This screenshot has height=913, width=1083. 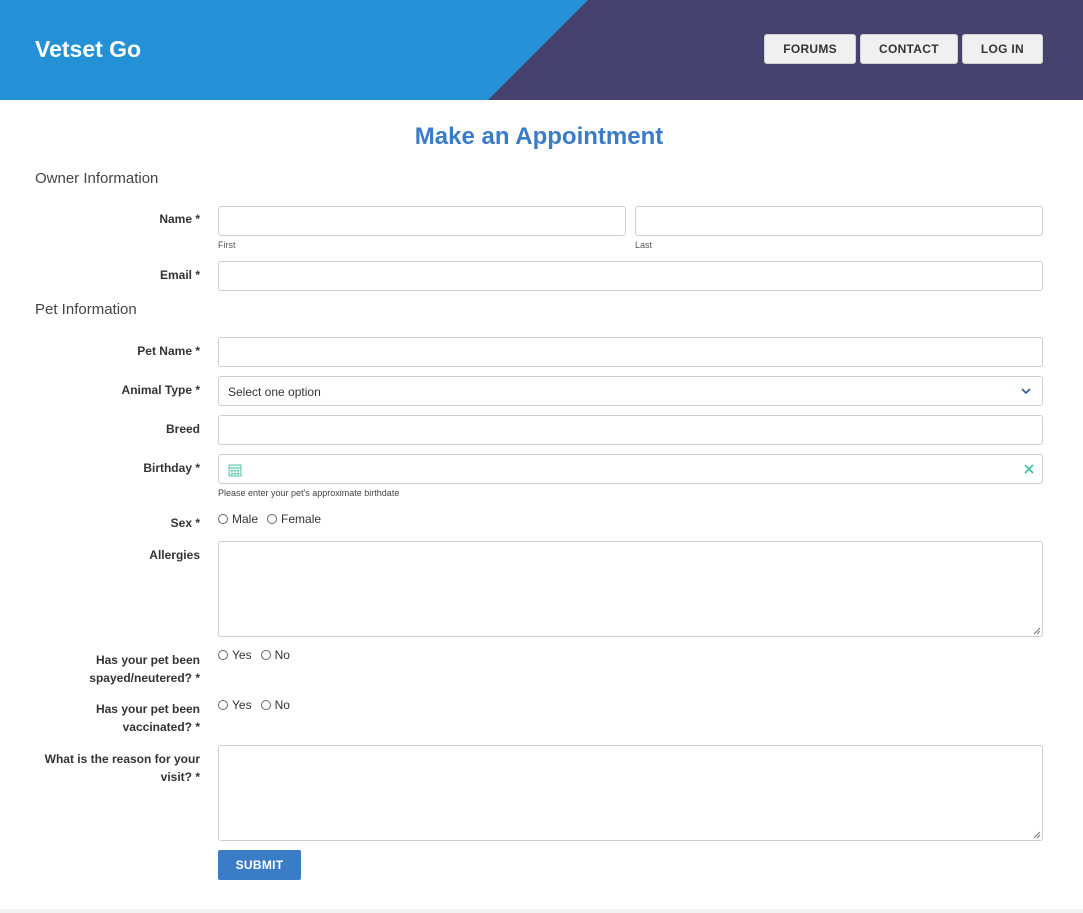 I want to click on sex-label: Sex *, so click(x=185, y=523).